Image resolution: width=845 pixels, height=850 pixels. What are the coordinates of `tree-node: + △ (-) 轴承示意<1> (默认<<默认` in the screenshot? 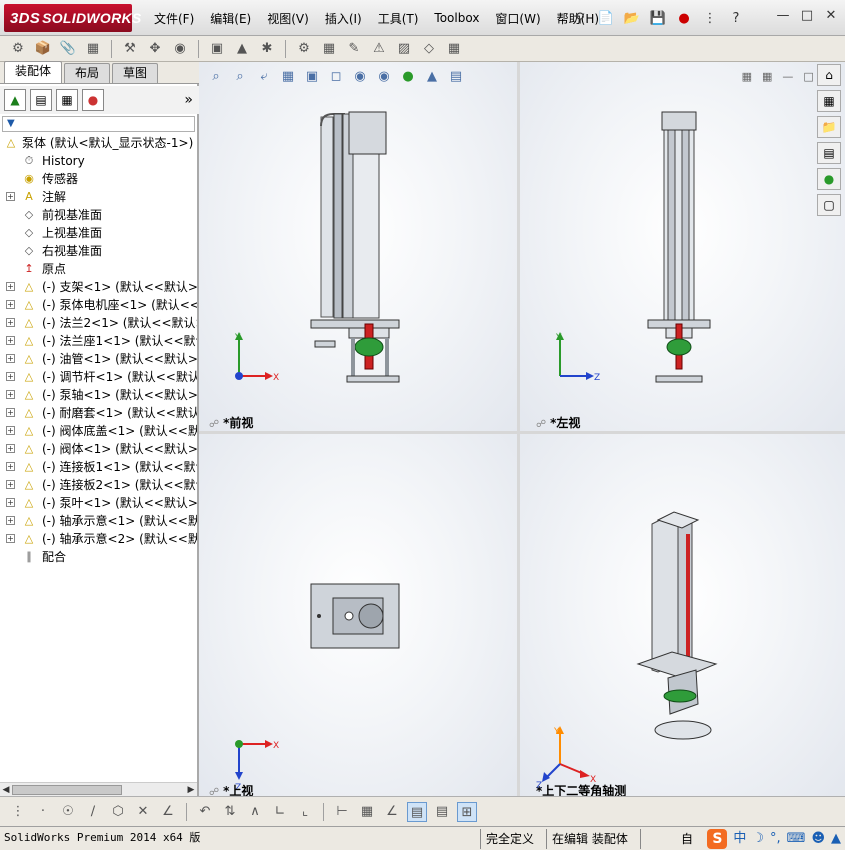 It's located at (98, 521).